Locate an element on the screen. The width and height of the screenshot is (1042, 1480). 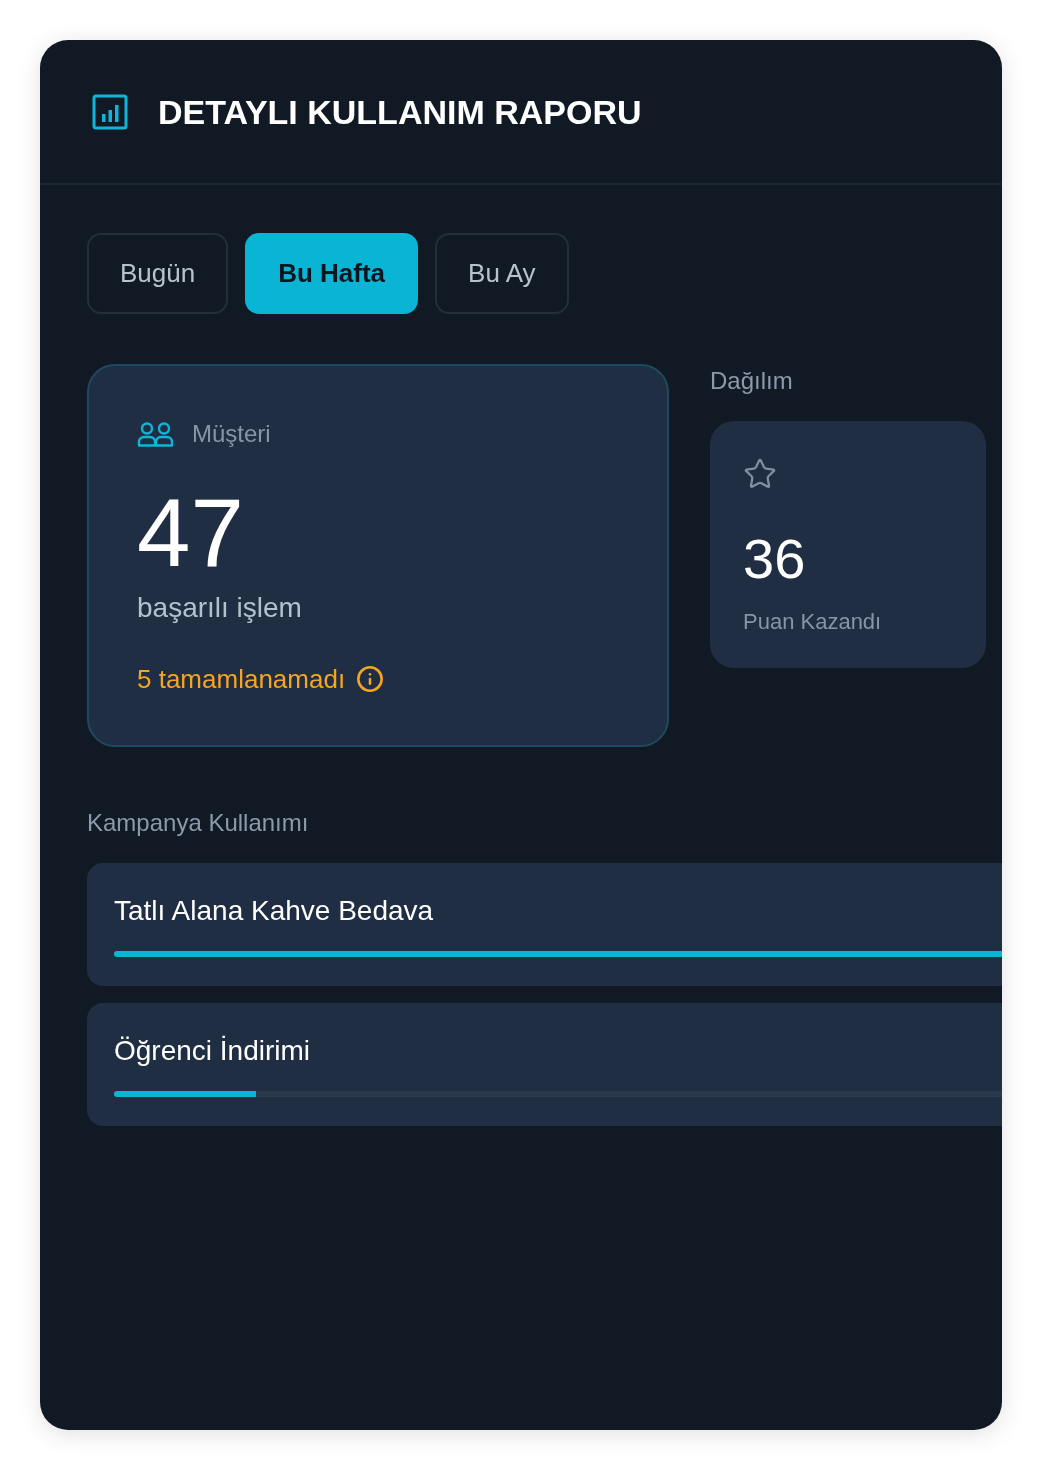
customer-count: 47 is located at coordinates (190, 533).